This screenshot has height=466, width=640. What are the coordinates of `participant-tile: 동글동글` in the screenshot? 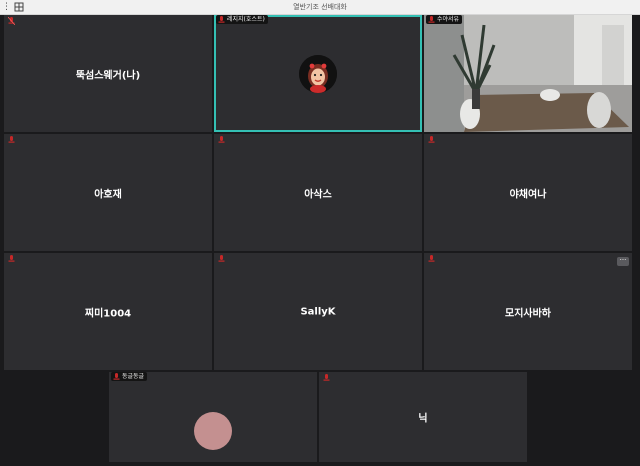 It's located at (213, 417).